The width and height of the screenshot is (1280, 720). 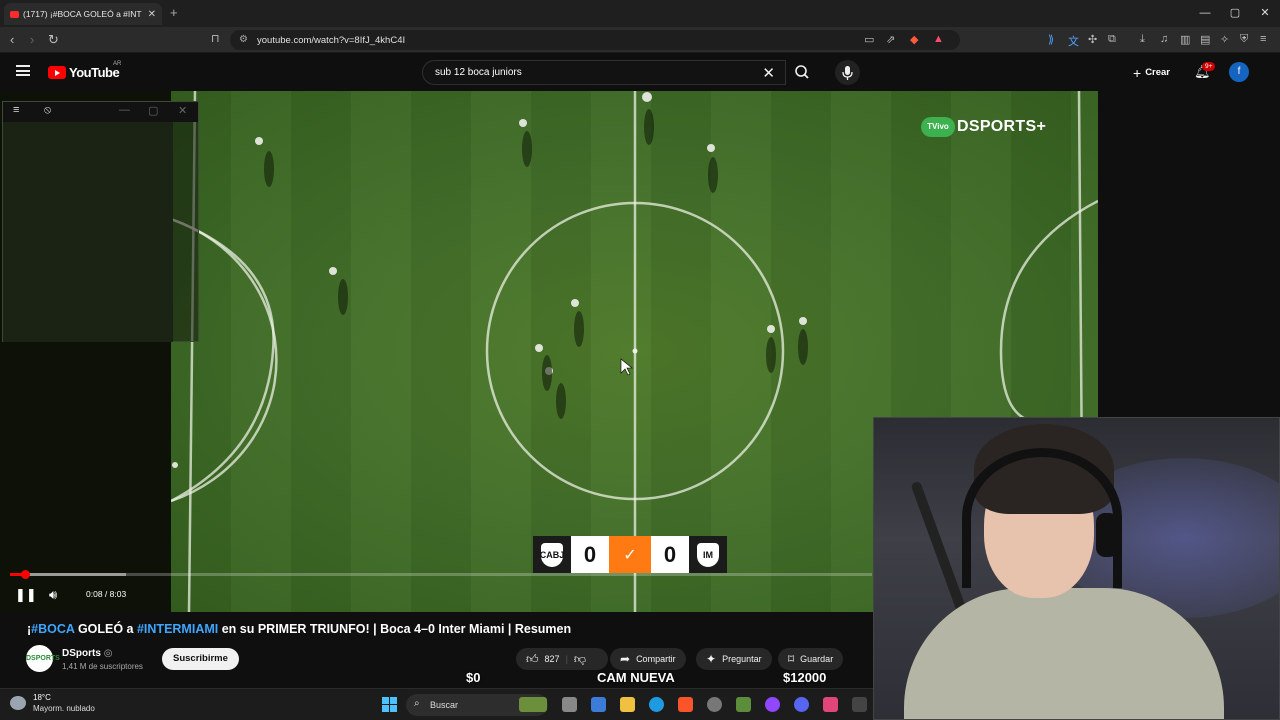 What do you see at coordinates (552, 659) in the screenshot?
I see `like-count: 827` at bounding box center [552, 659].